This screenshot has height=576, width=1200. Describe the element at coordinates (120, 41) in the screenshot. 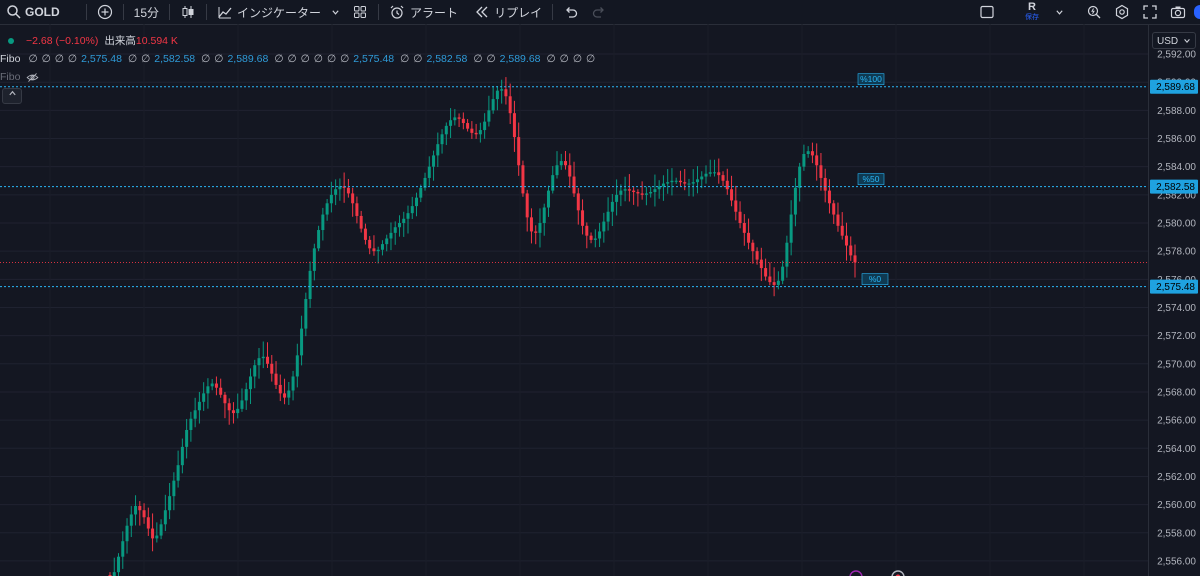

I see `volume-label: 出来高` at that location.